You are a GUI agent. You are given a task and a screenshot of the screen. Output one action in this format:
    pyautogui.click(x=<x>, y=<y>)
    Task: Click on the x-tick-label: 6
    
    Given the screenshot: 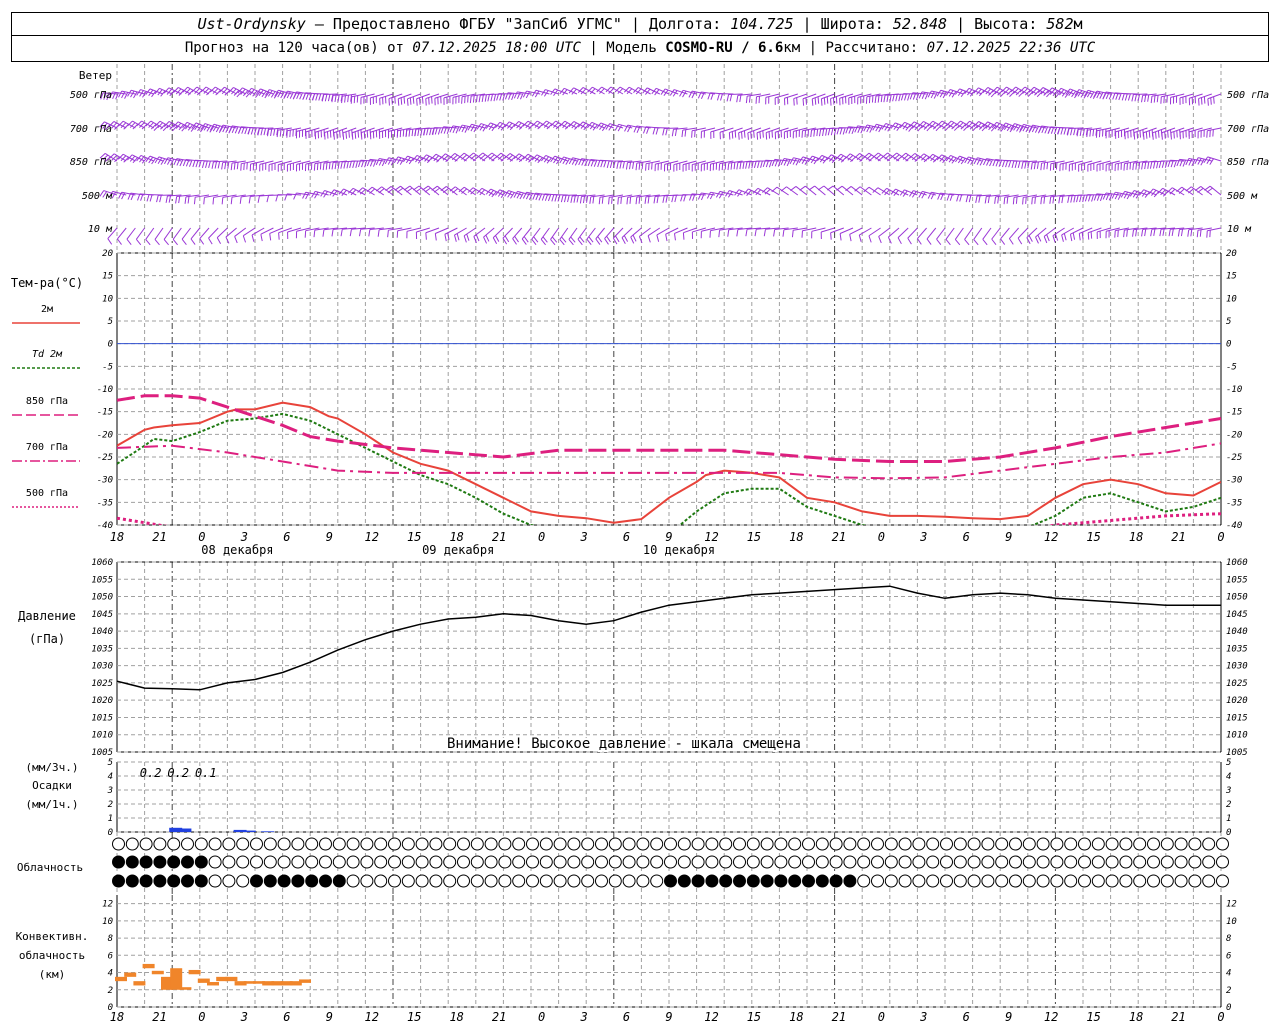 What is the action you would take?
    pyautogui.click(x=626, y=1017)
    